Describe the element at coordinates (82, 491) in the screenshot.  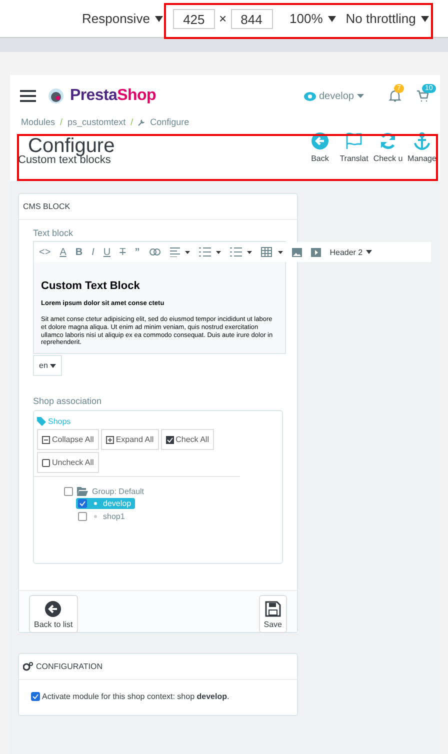
I see `folder-icon` at that location.